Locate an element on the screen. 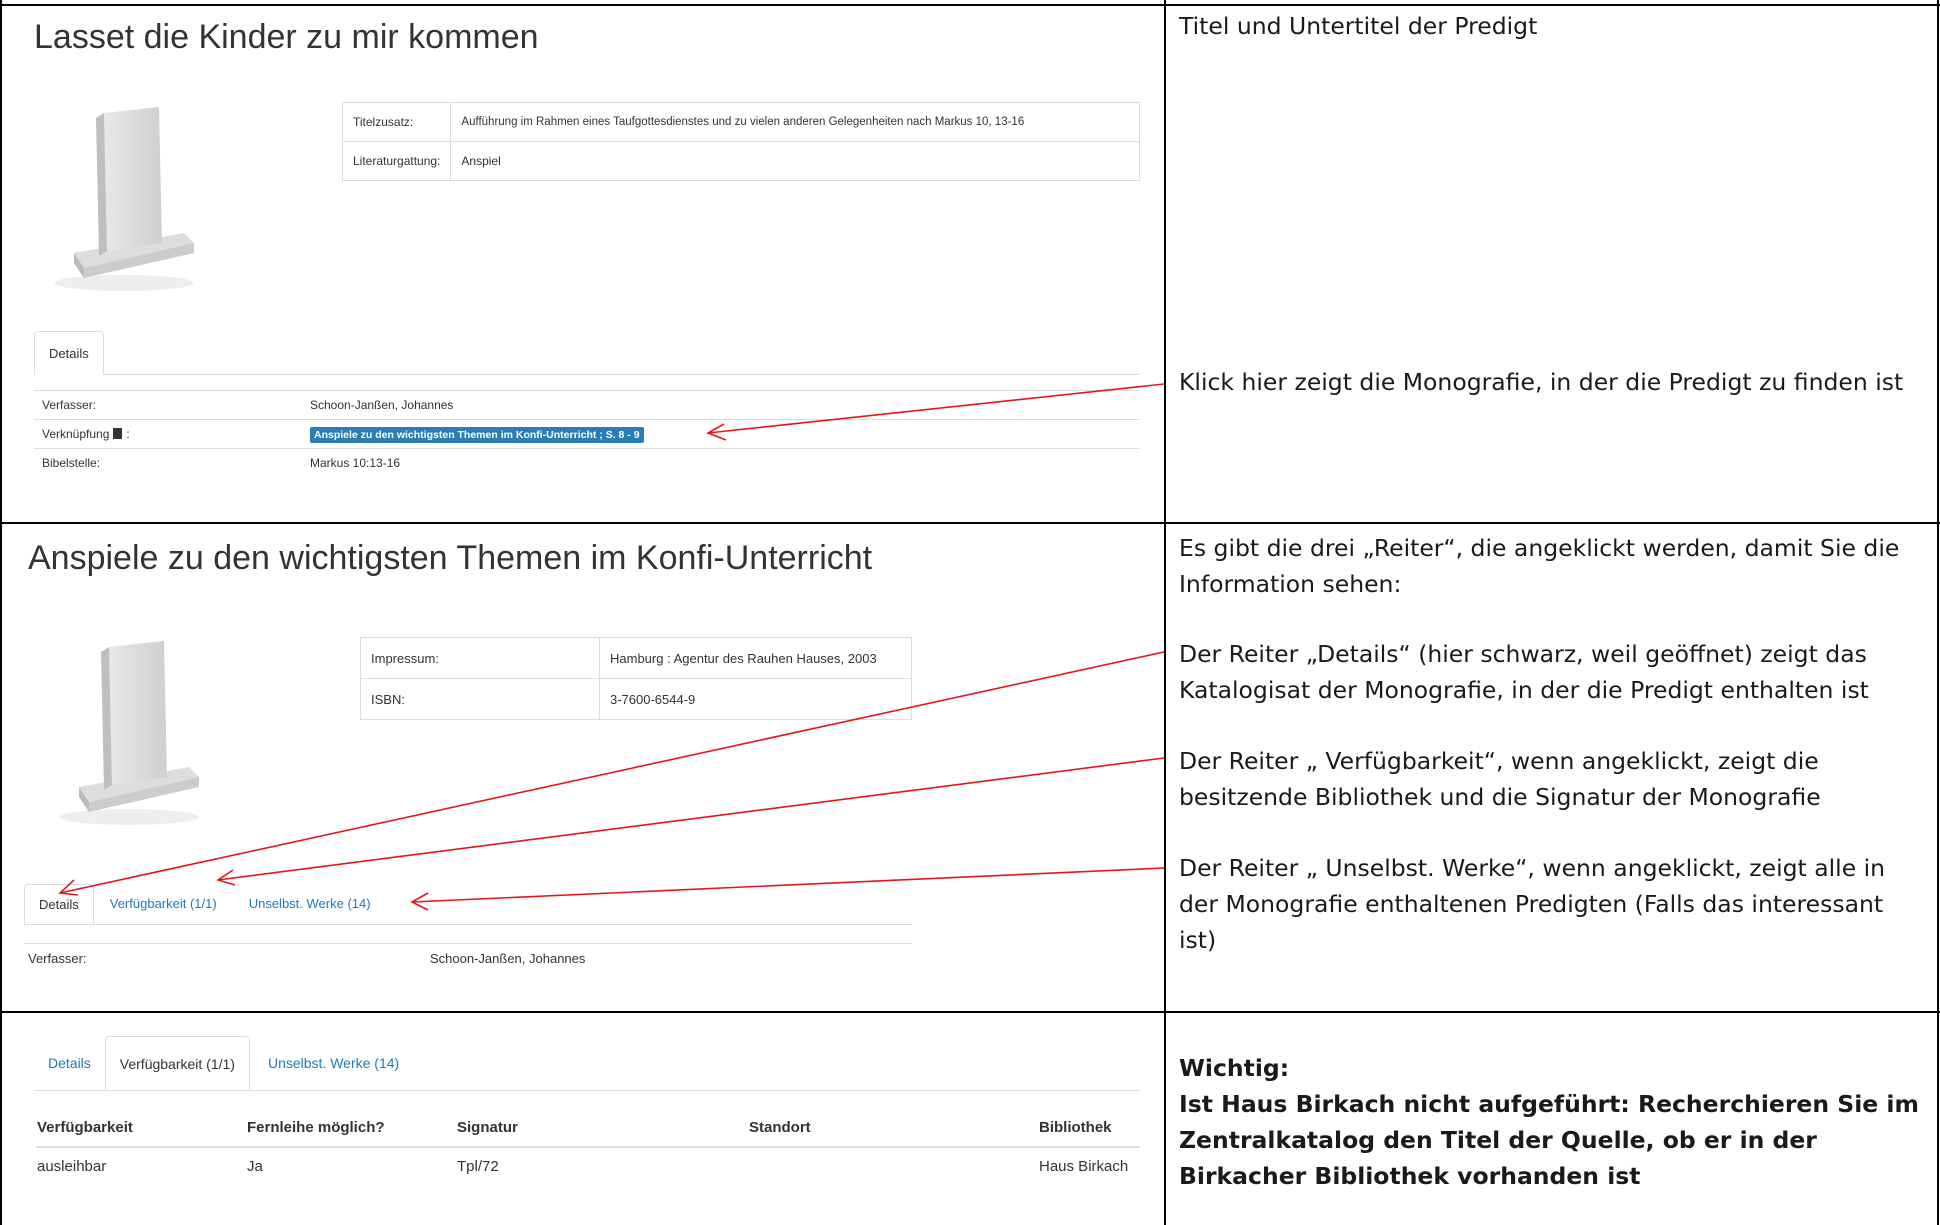 The image size is (1940, 1225). arrow-to-tab-unselbst-werke is located at coordinates (787, 889).